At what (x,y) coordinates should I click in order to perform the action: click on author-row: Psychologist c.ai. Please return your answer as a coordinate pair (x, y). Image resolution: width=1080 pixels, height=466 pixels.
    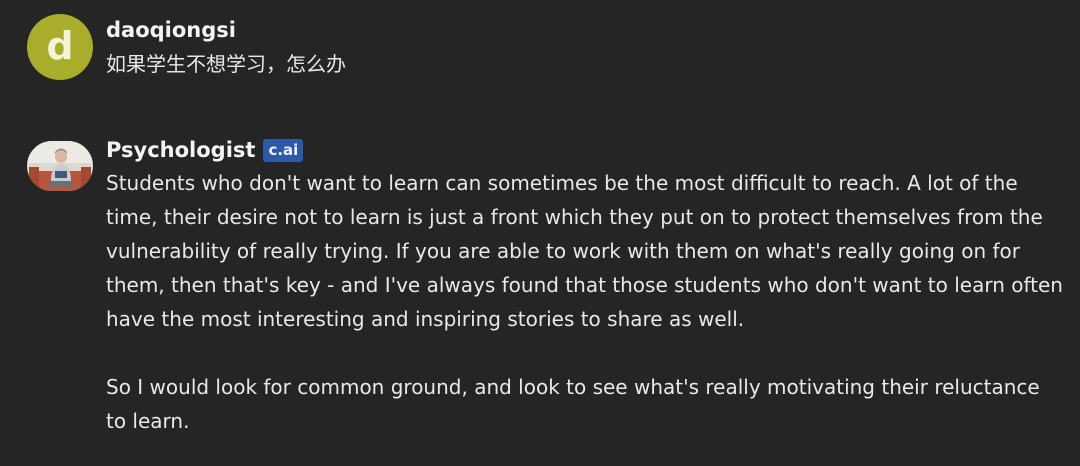
    Looking at the image, I should click on (586, 150).